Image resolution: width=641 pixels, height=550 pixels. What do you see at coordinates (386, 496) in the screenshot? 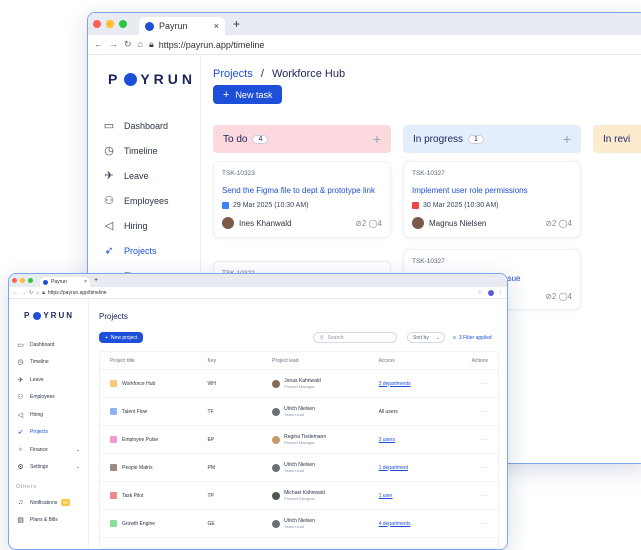
I see `access-value: 1 user` at bounding box center [386, 496].